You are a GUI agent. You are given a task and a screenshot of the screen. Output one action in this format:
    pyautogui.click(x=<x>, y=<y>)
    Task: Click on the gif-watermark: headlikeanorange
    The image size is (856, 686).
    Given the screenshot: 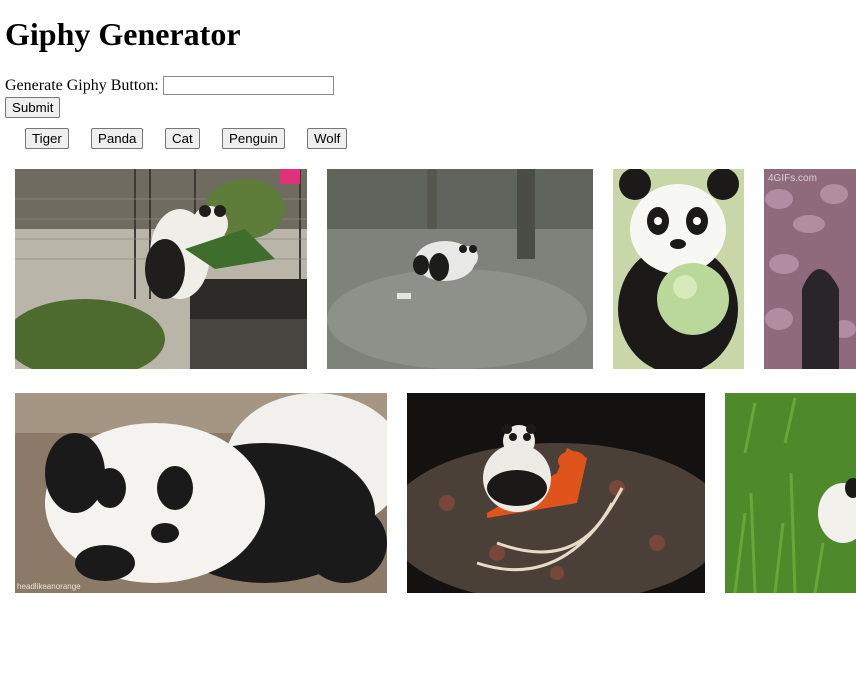 What is the action you would take?
    pyautogui.click(x=49, y=586)
    